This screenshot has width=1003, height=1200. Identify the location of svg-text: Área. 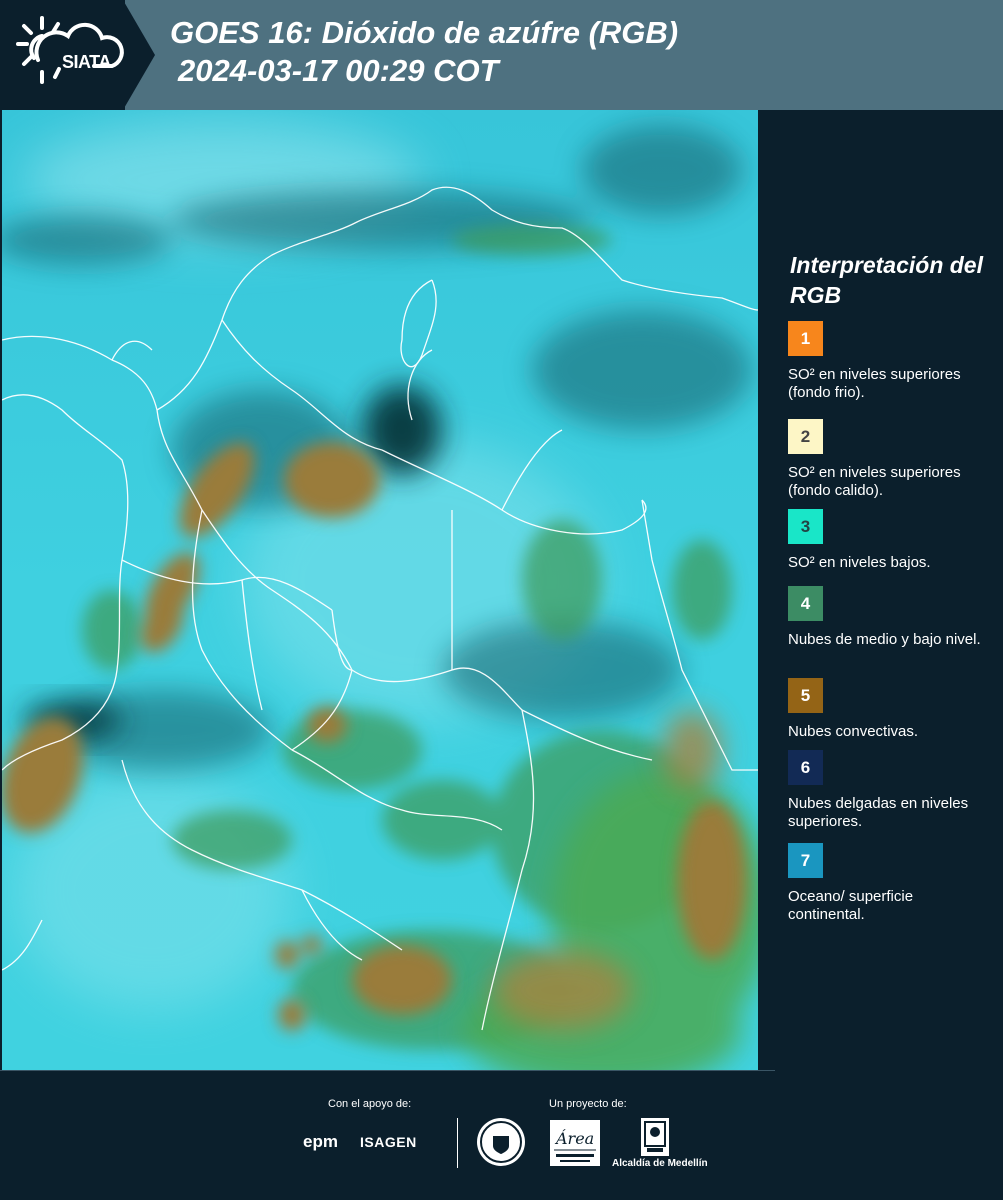
(574, 1138).